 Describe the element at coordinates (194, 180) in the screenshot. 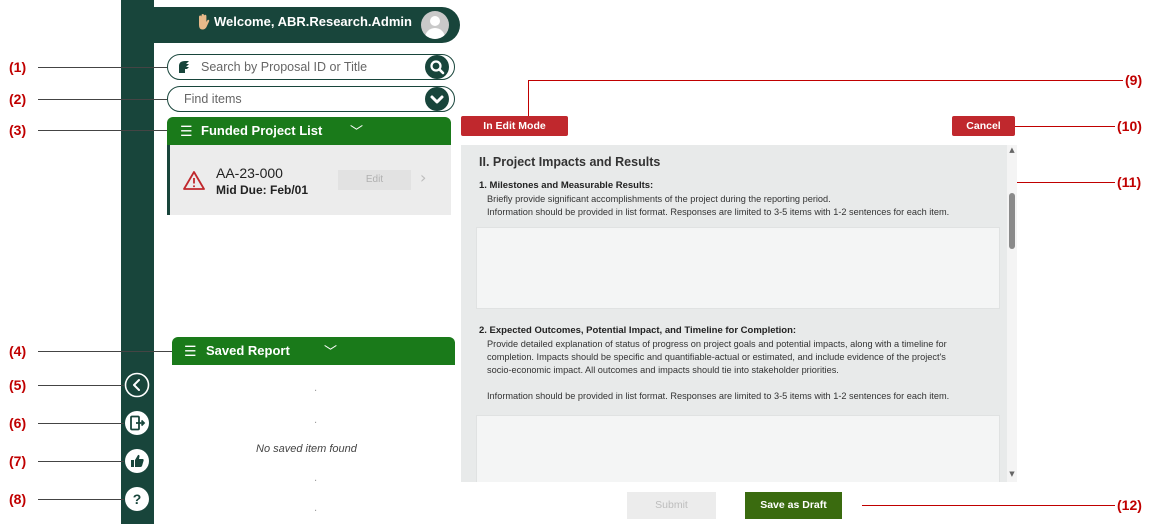

I see `warning-icon` at that location.